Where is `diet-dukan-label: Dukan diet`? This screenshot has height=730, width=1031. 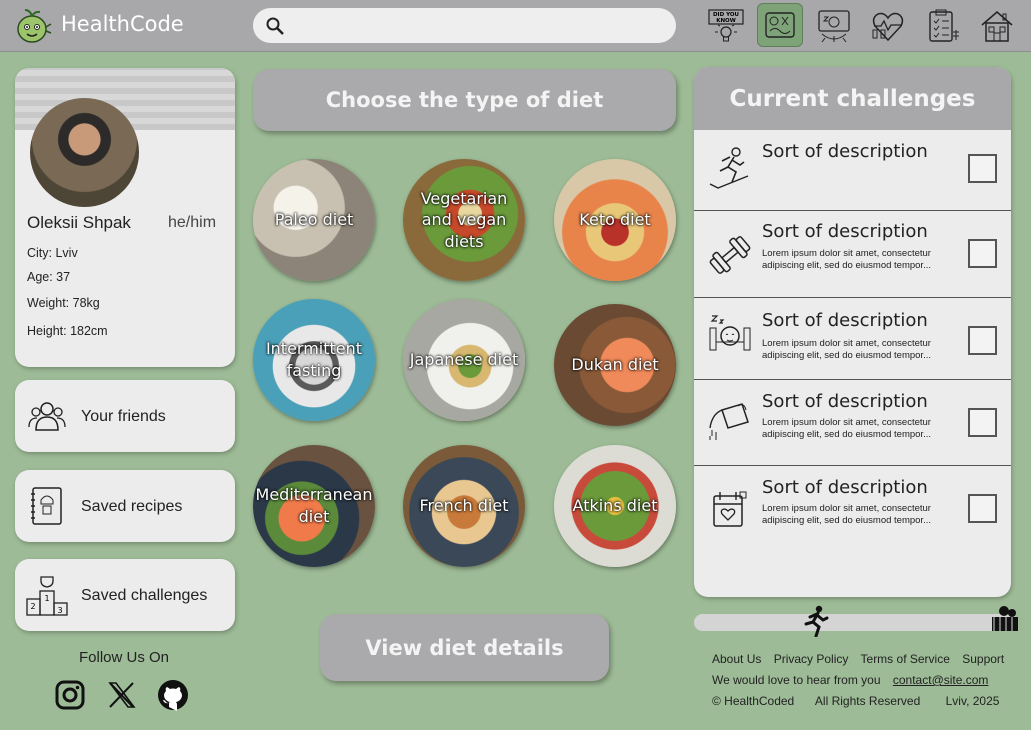 diet-dukan-label: Dukan diet is located at coordinates (615, 365).